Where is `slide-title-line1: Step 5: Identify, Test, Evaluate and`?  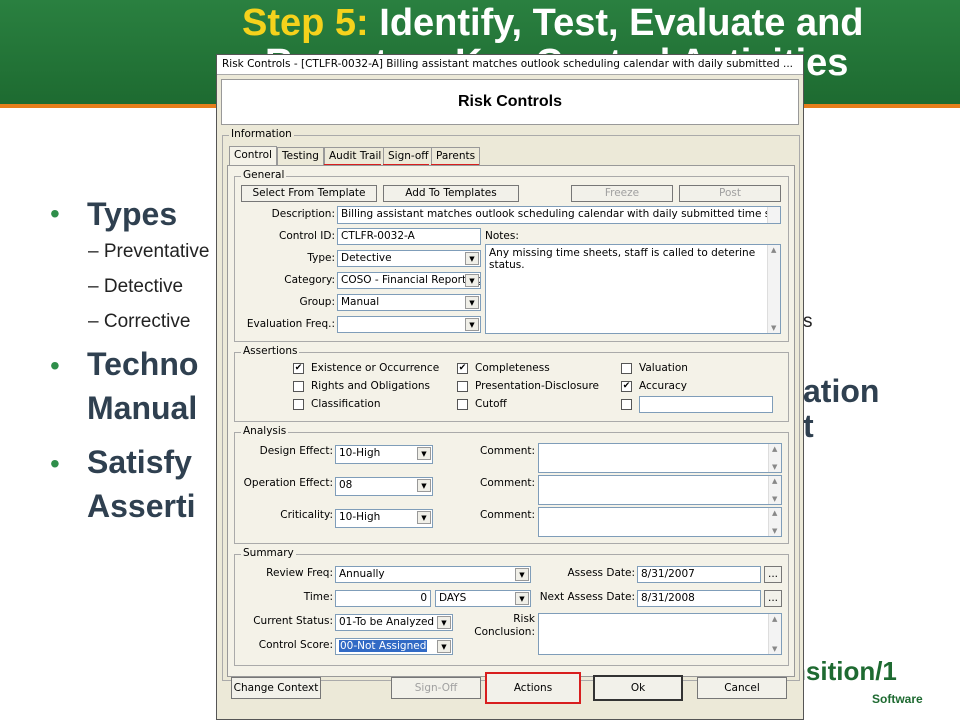
slide-title-line1: Step 5: Identify, Test, Evaluate and is located at coordinates (553, 23).